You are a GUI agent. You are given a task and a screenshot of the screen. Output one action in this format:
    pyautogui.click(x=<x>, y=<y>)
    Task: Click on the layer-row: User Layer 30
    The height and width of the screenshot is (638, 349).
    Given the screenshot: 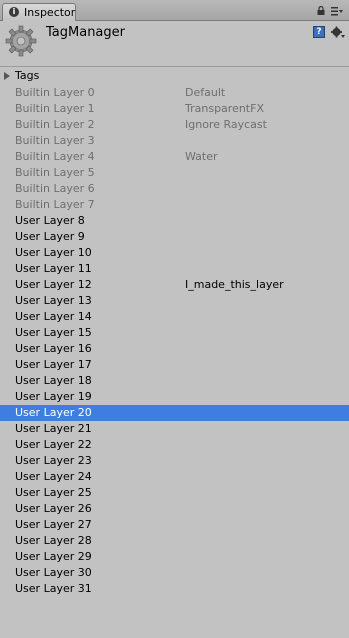 What is the action you would take?
    pyautogui.click(x=174, y=573)
    